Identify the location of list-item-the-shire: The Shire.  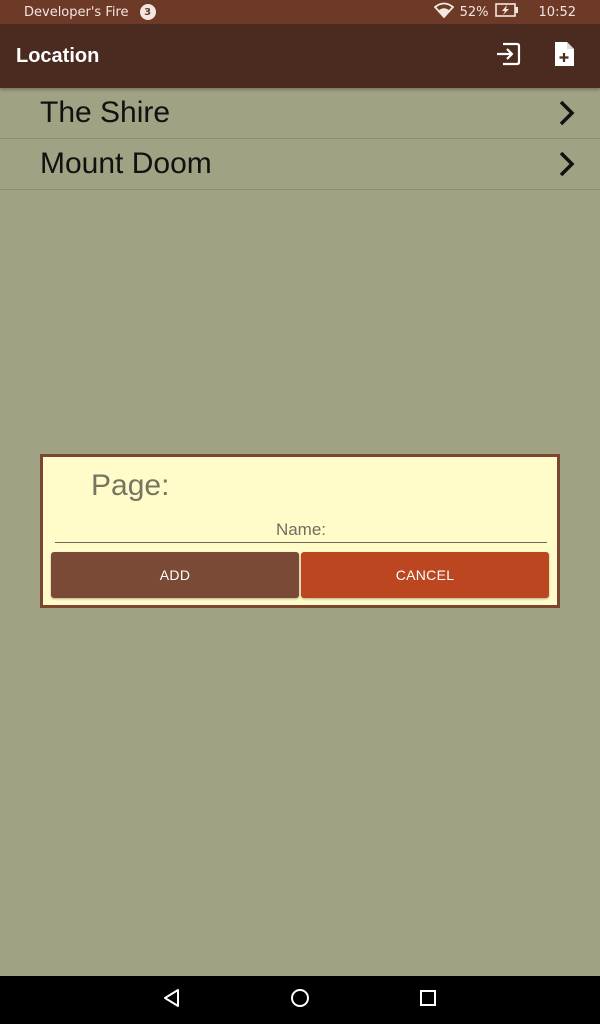
(300, 113).